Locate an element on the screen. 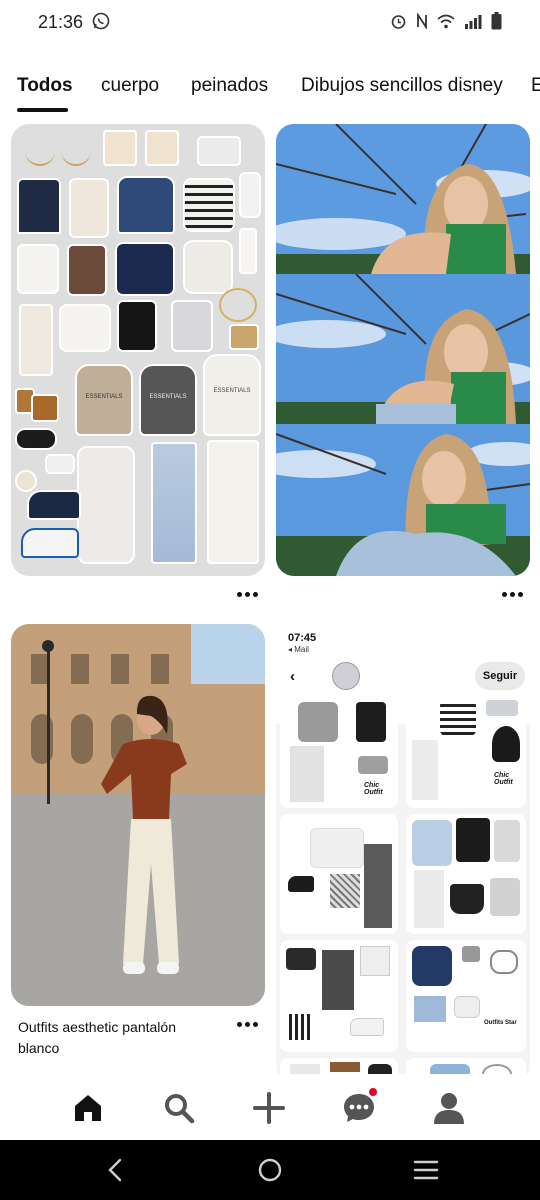  active-tab-indicator is located at coordinates (42, 110).